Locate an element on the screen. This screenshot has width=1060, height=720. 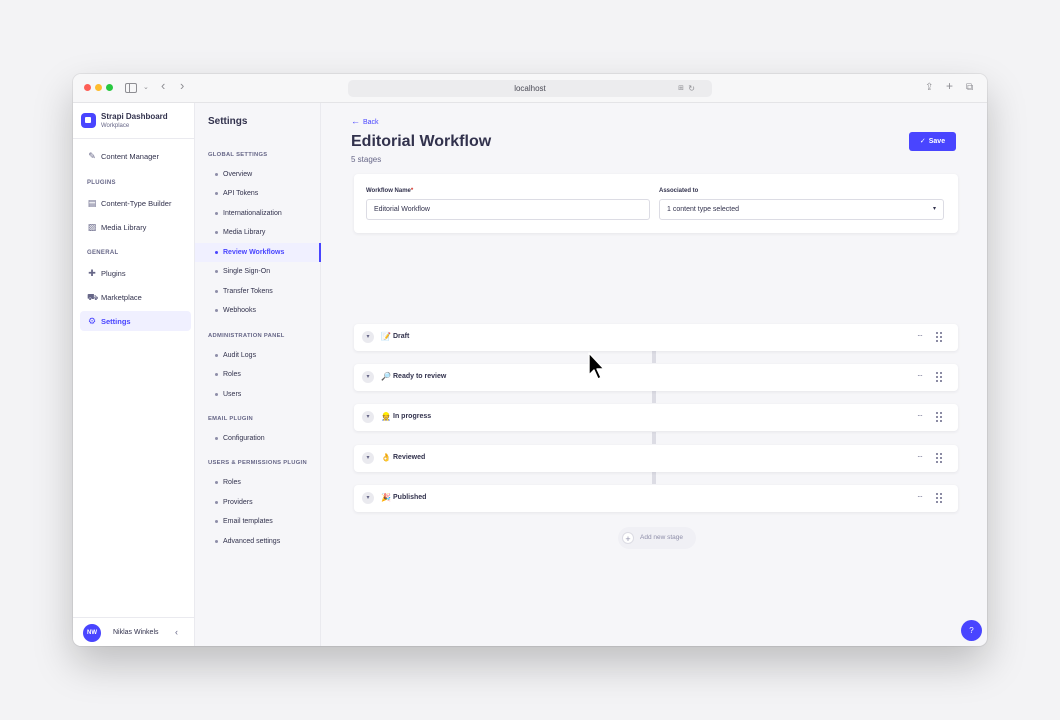
nav-section-general: GENERAL is located at coordinates (103, 253).